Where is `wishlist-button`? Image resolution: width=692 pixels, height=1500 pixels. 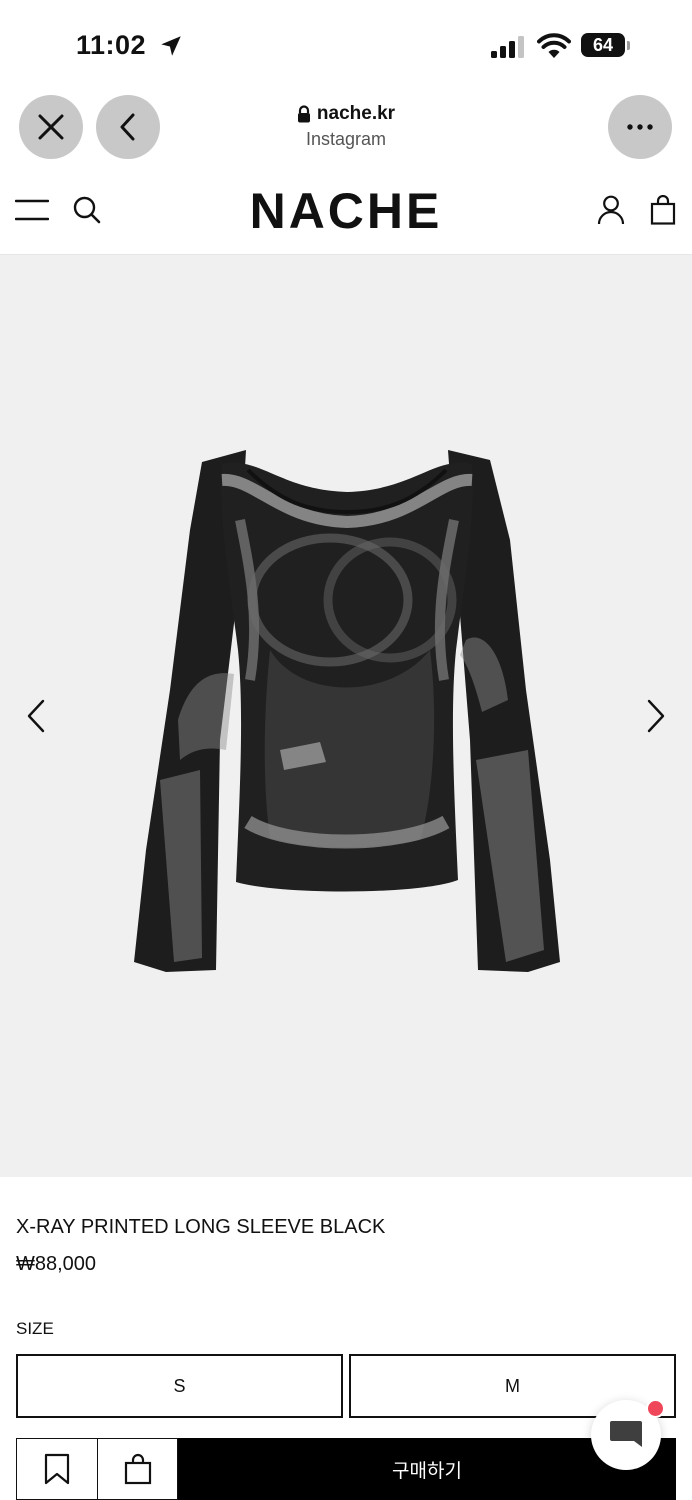
wishlist-button is located at coordinates (57, 1469).